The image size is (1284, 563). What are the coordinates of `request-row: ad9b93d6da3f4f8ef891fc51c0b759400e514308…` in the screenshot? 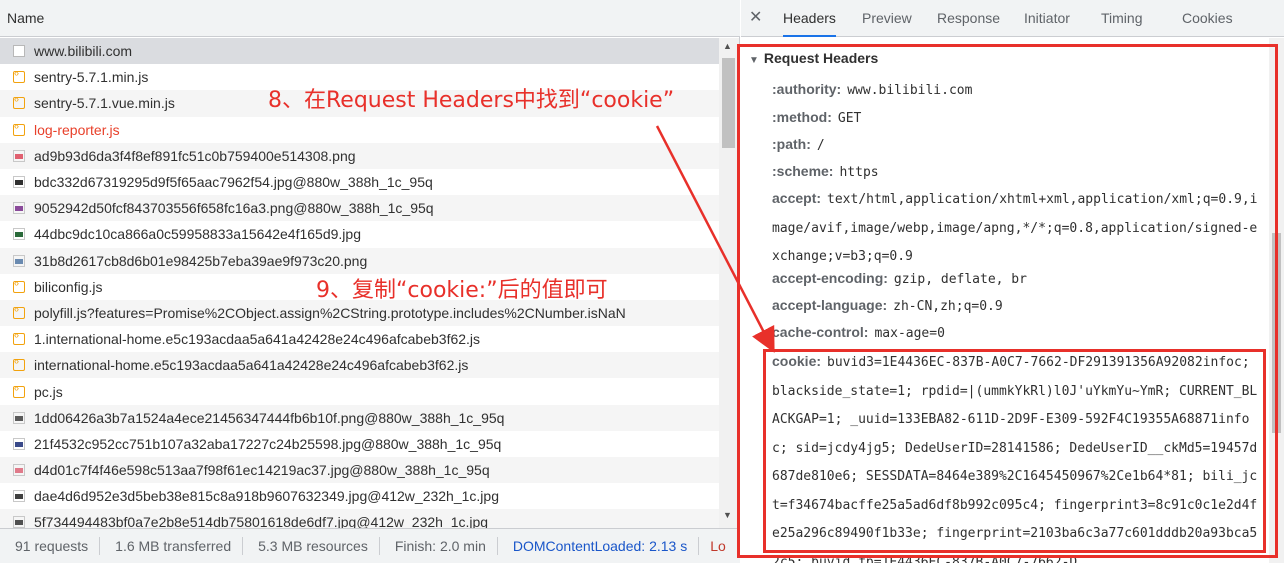 It's located at (359, 155).